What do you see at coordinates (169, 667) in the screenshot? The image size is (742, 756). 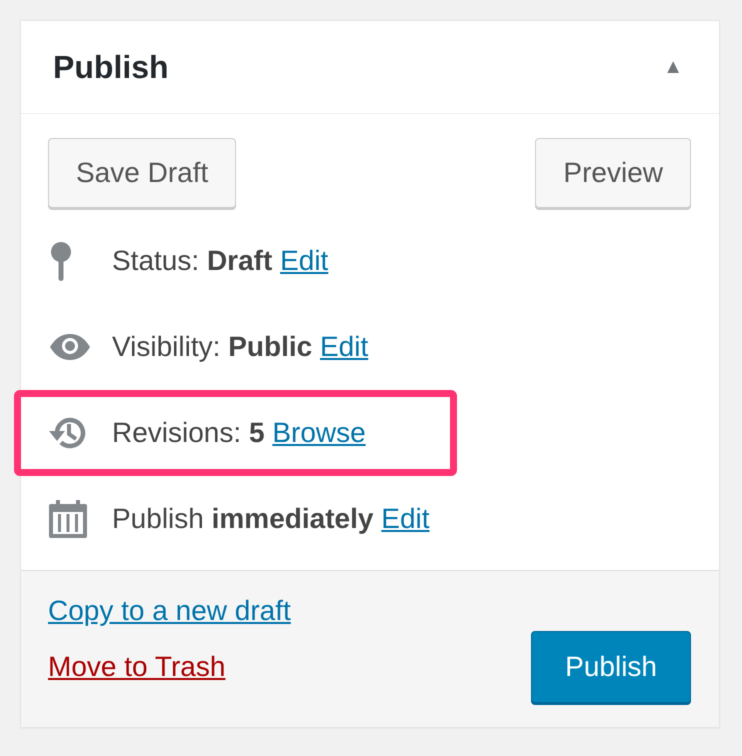 I see `trash-link: Move to Trash` at bounding box center [169, 667].